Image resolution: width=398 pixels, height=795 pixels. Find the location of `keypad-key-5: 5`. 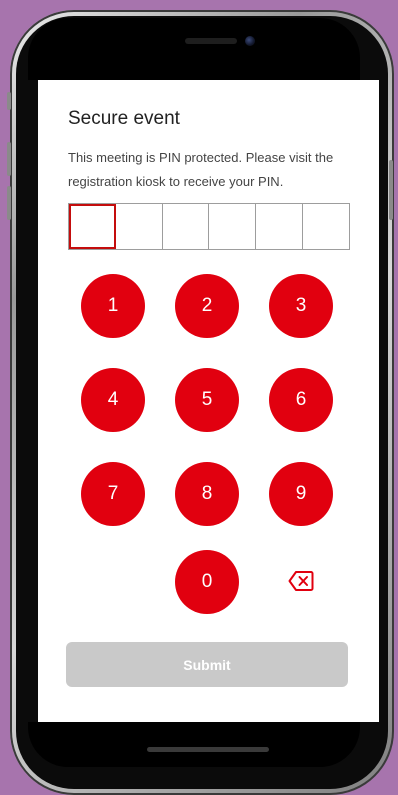

keypad-key-5: 5 is located at coordinates (207, 400).